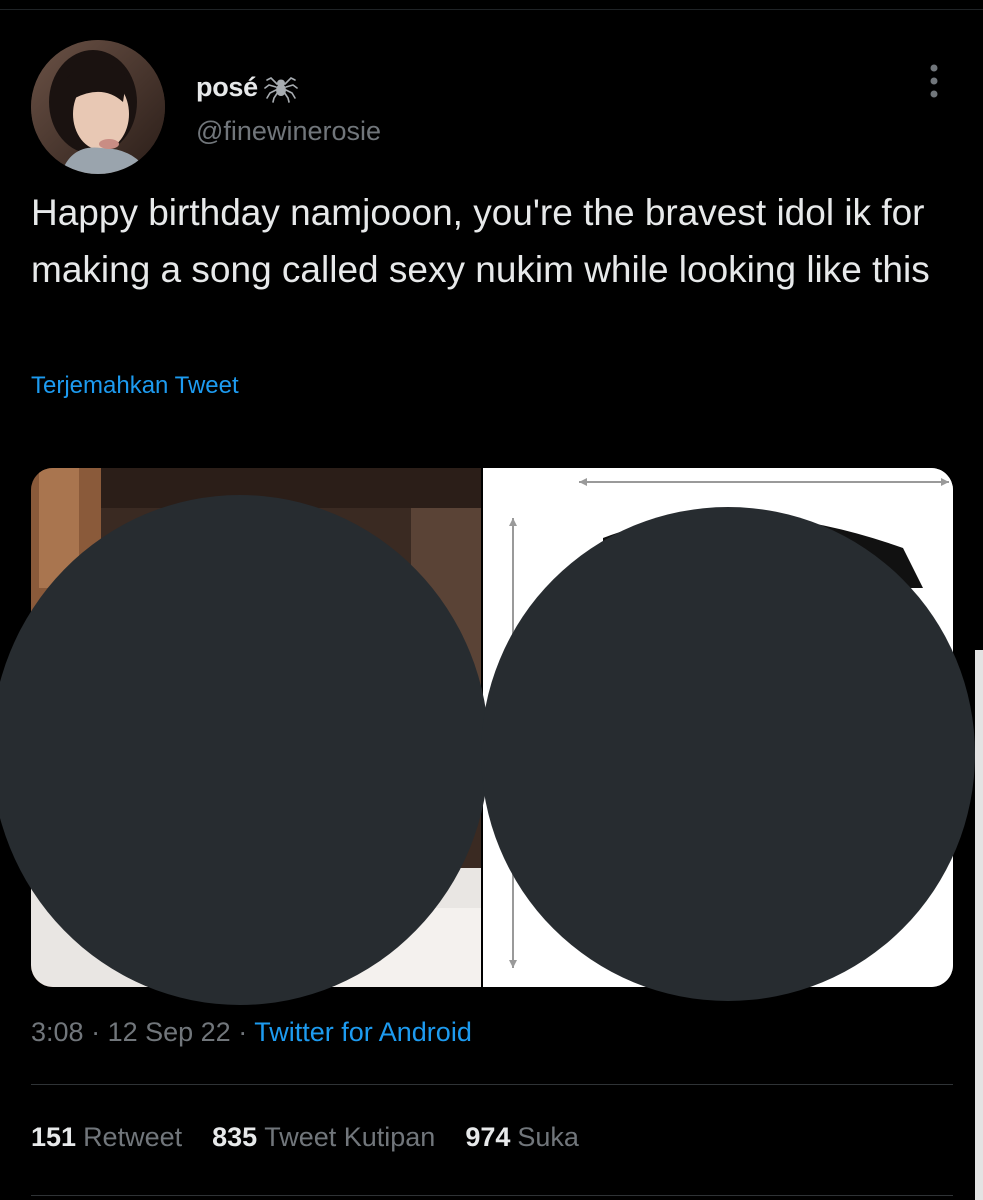 Image resolution: width=983 pixels, height=1200 pixels. I want to click on retweets-stat: 151 Retweet, so click(106, 1137).